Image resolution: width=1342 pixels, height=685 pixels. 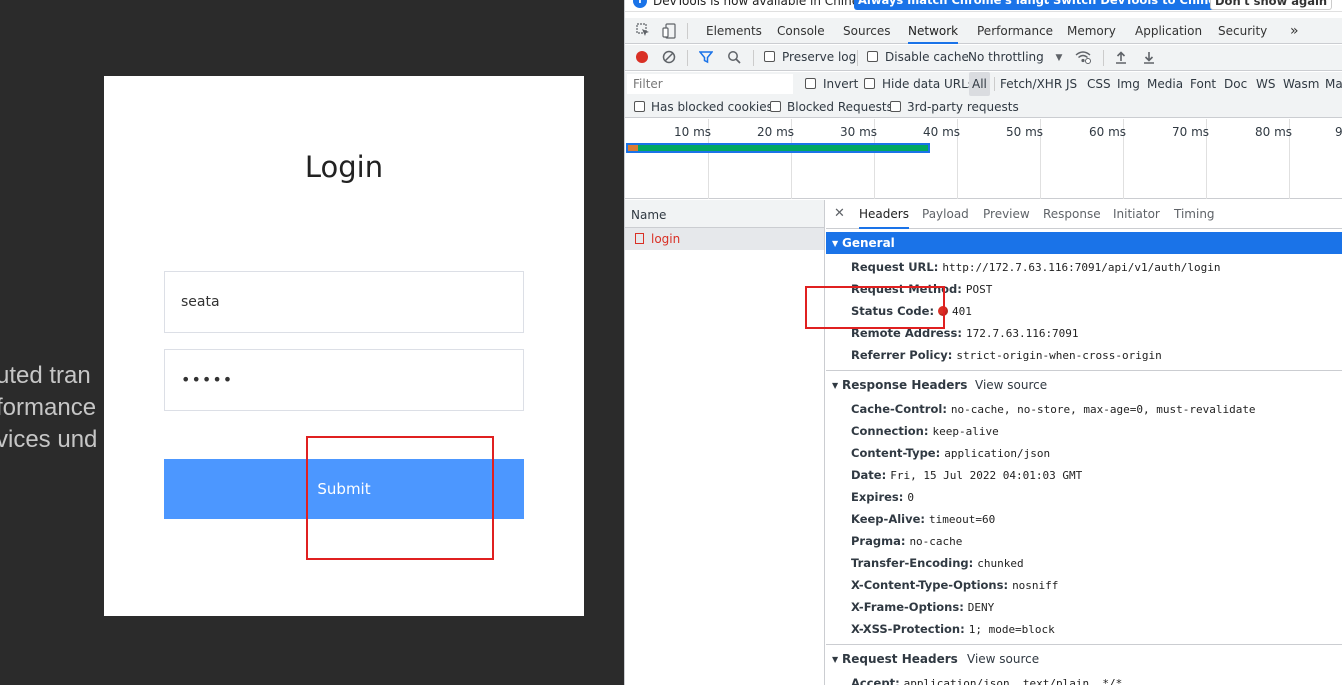 What do you see at coordinates (965, 333) in the screenshot?
I see `header-row: Remote Address: 172.7.63.116:7091` at bounding box center [965, 333].